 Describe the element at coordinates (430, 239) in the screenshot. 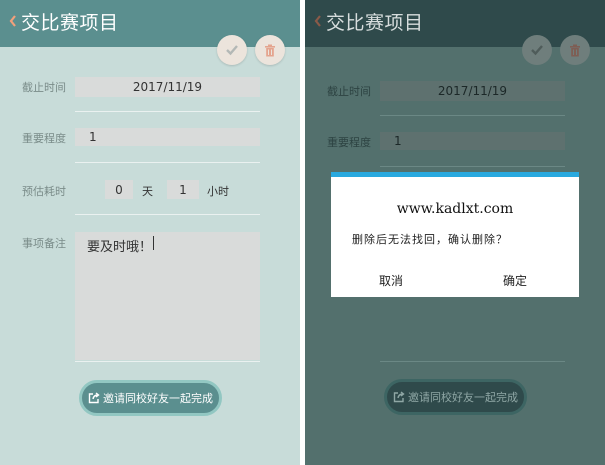

I see `dialog-message: 删除后无法找回，确认删除？` at that location.